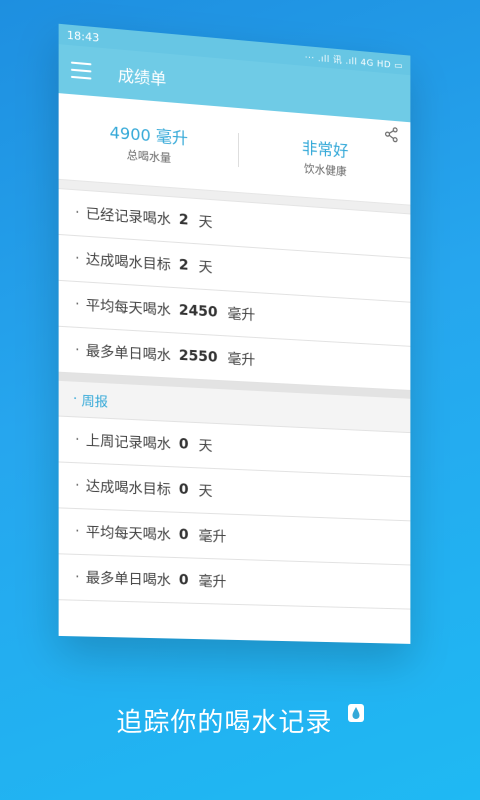 The height and width of the screenshot is (800, 480). I want to click on stat-value: 2450, so click(198, 311).